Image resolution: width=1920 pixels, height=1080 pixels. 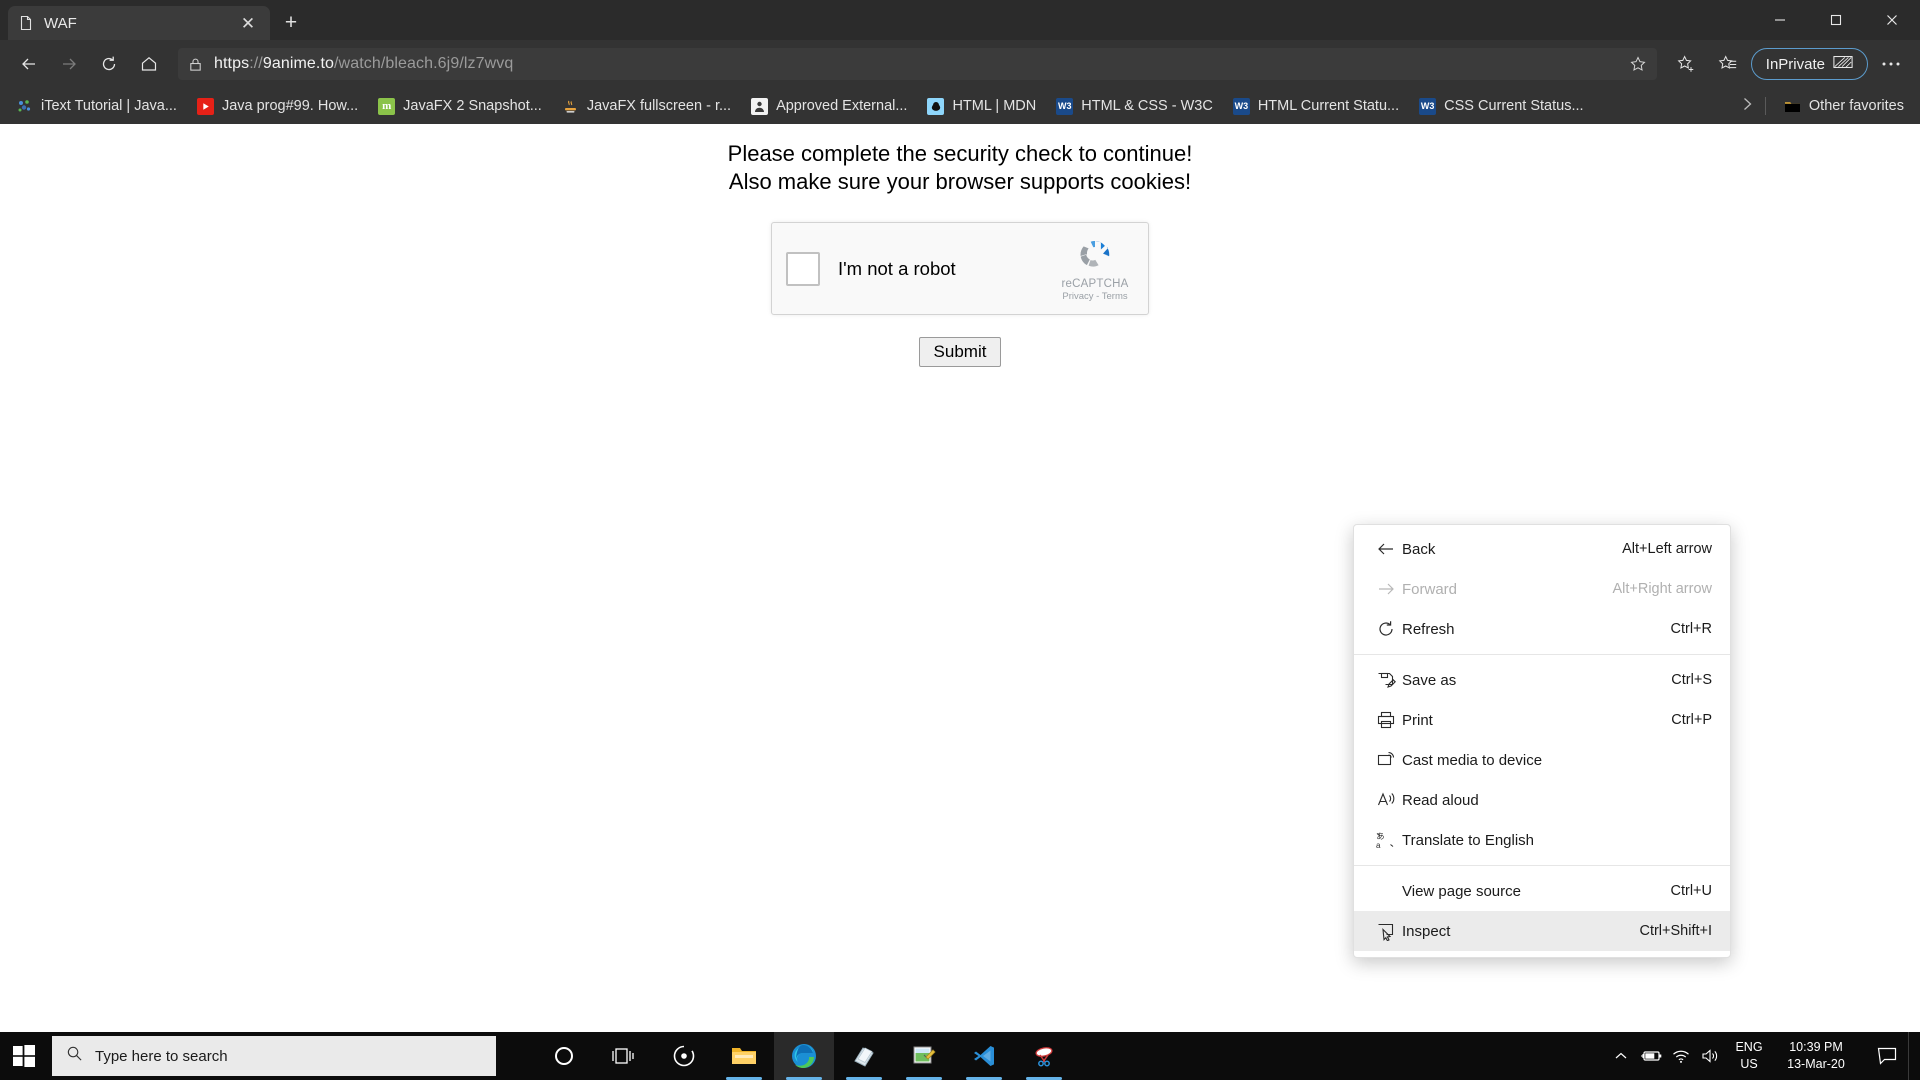 I want to click on cortana-icon, so click(x=564, y=1056).